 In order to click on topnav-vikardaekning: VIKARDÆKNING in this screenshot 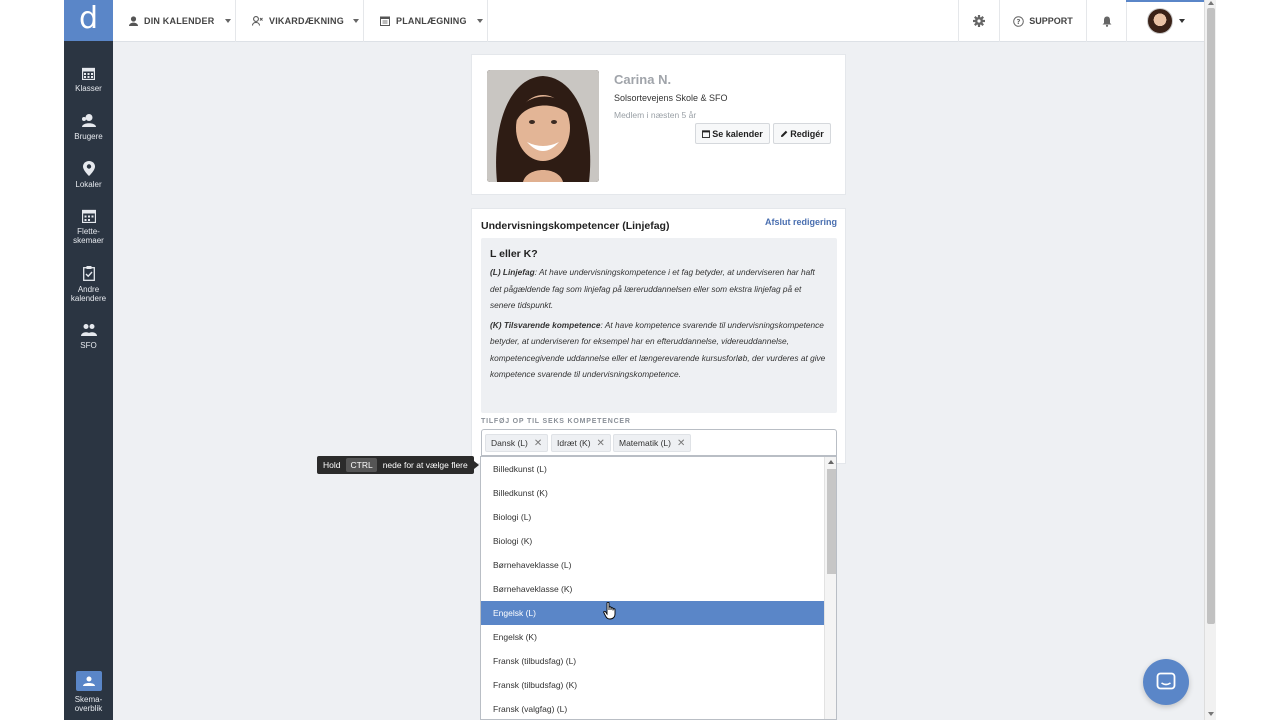, I will do `click(300, 21)`.